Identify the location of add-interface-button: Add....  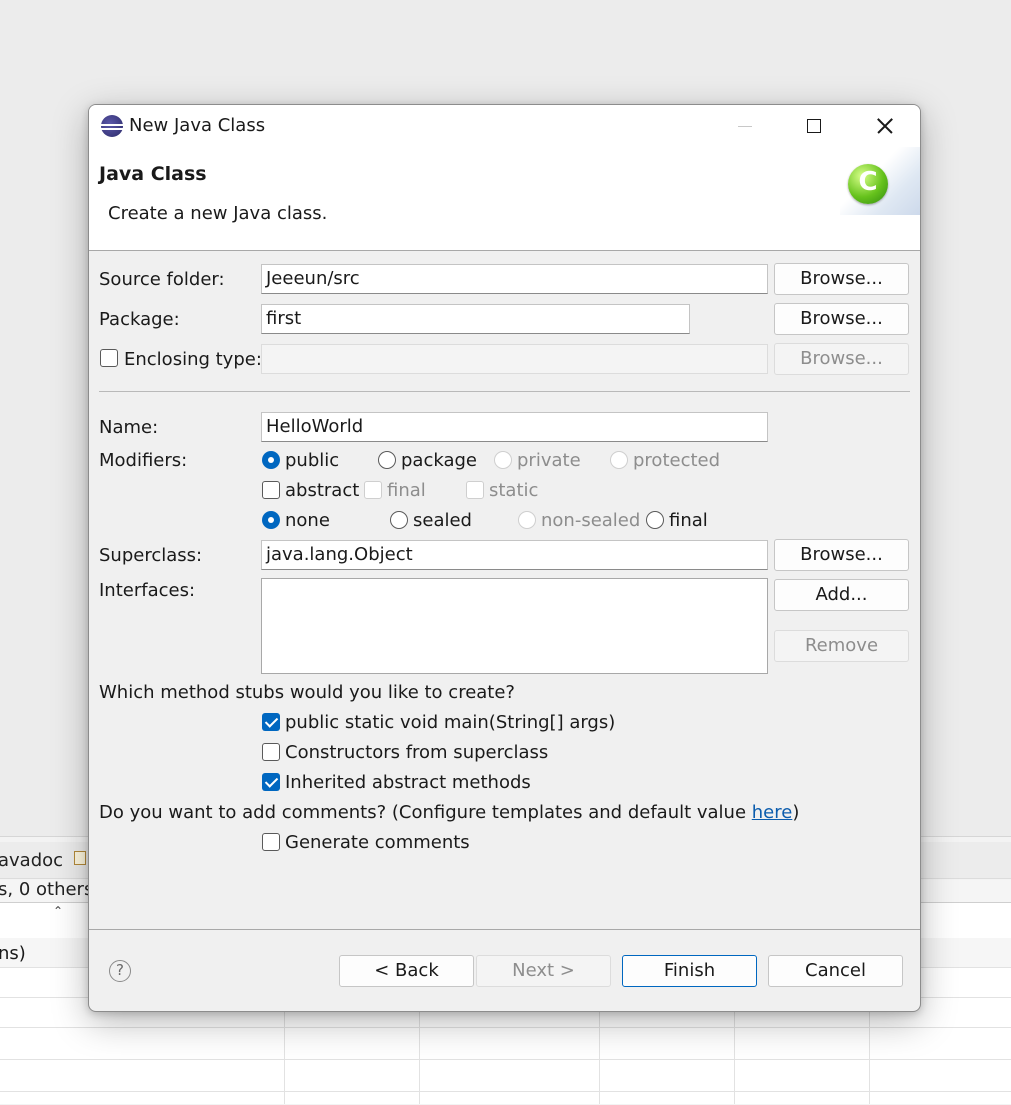
(841, 595).